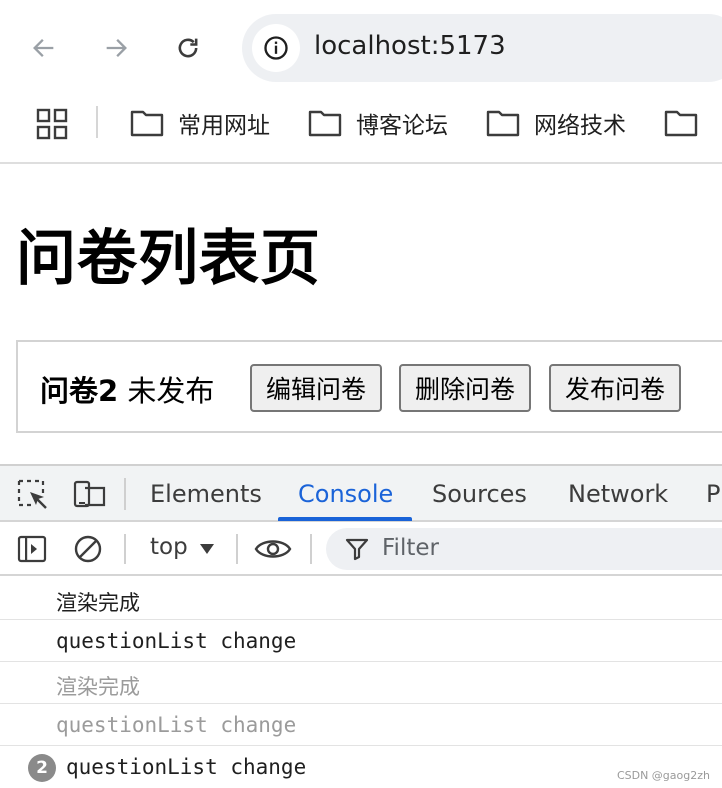  I want to click on filter-funnel-icon, so click(357, 549).